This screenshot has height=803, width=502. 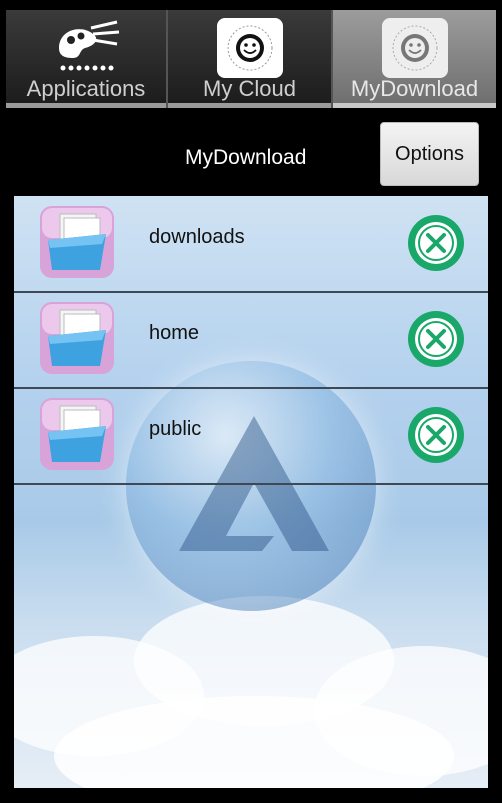 I want to click on list-item-downloads: downloads, so click(x=251, y=244).